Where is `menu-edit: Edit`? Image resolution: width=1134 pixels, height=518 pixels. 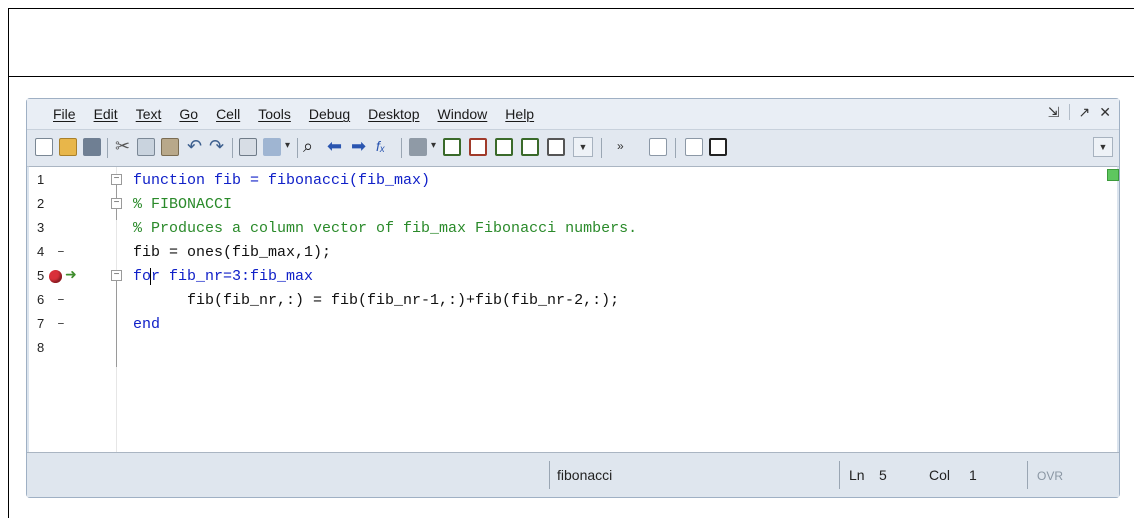 menu-edit: Edit is located at coordinates (106, 114).